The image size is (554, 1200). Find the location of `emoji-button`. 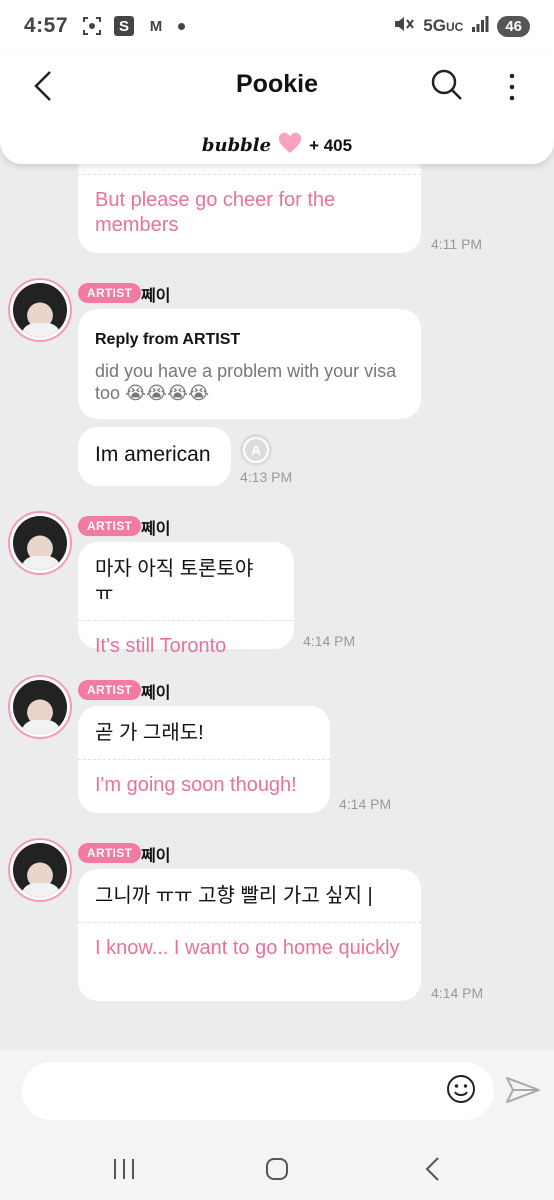

emoji-button is located at coordinates (461, 1089).